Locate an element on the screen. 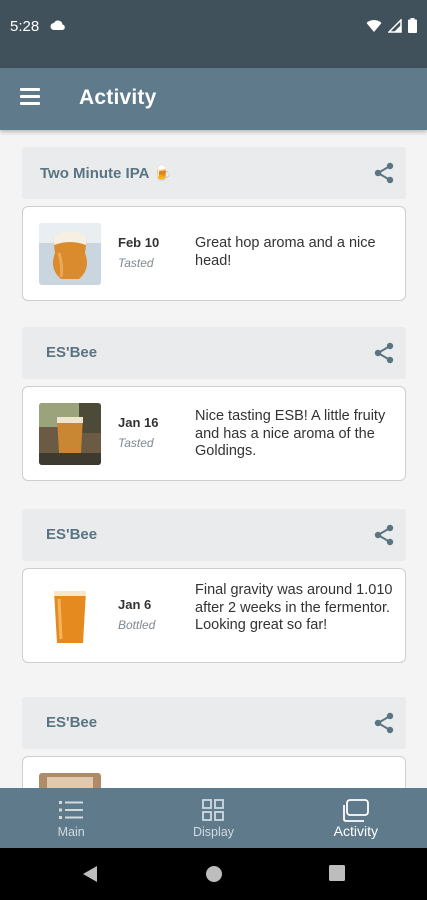 The image size is (427, 900). activity-note: Great hop aroma and a nice head! is located at coordinates (285, 252).